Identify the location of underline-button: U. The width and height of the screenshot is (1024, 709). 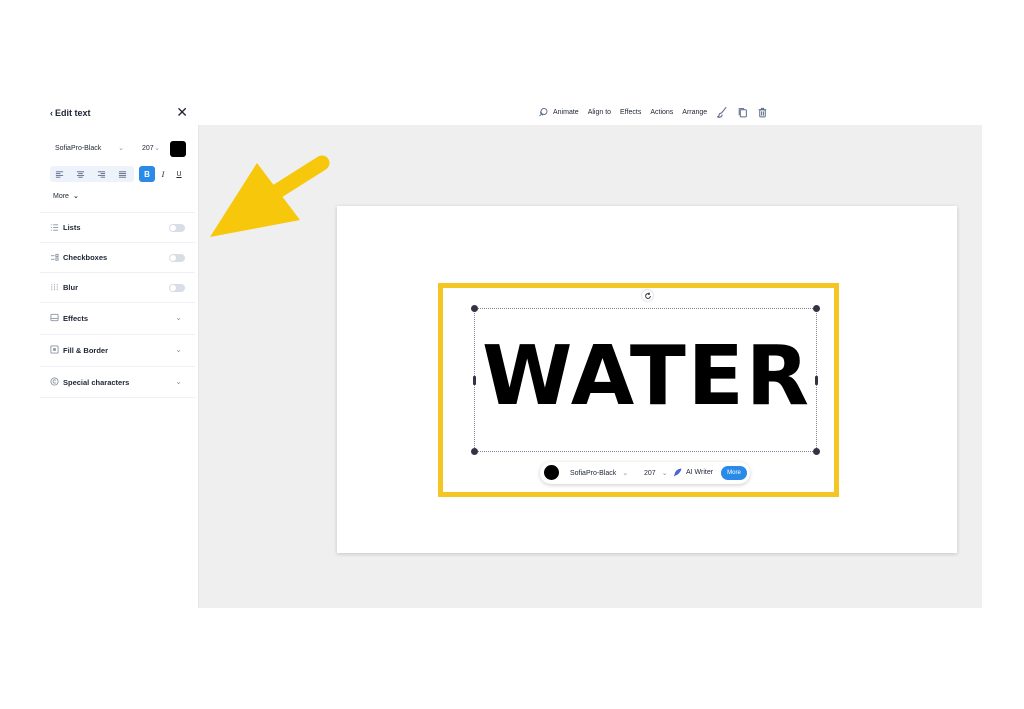
(179, 174).